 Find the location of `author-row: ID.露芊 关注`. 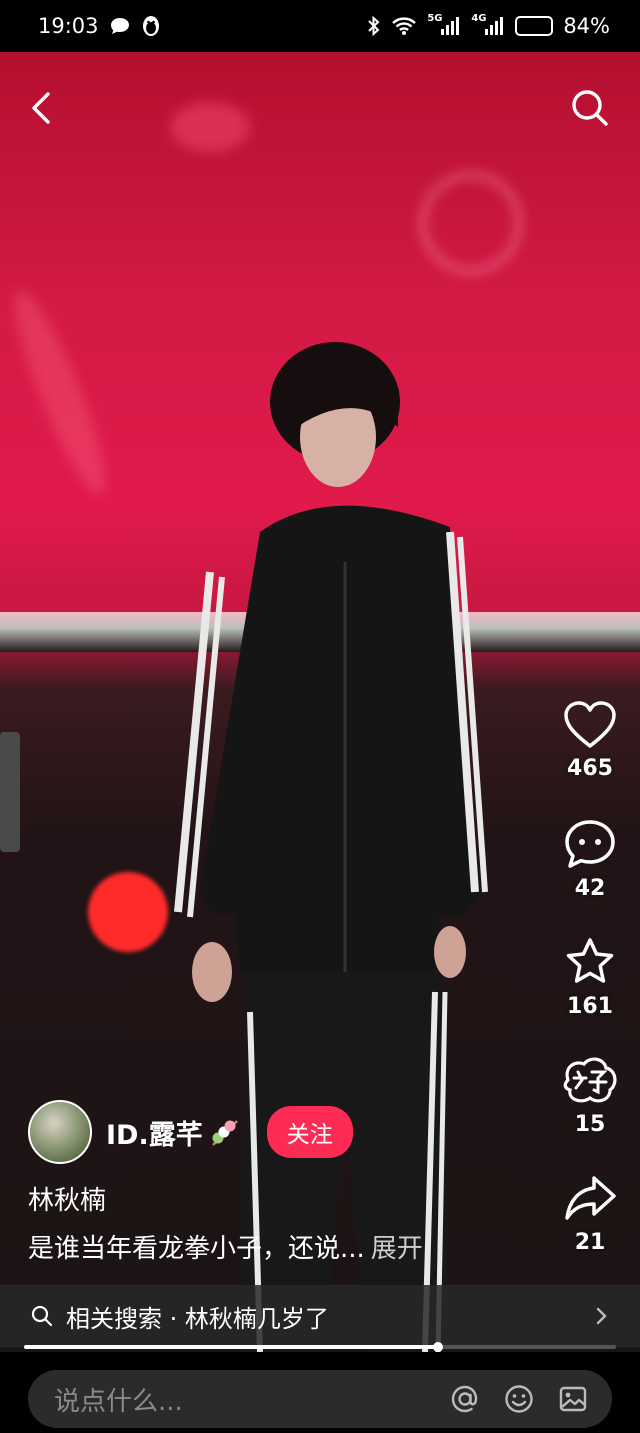

author-row: ID.露芊 关注 is located at coordinates (190, 1132).